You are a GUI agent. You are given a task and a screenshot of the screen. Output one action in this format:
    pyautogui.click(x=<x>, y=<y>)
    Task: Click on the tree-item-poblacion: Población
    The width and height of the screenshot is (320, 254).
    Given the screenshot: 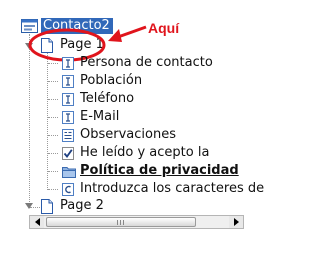 What is the action you would take?
    pyautogui.click(x=111, y=81)
    